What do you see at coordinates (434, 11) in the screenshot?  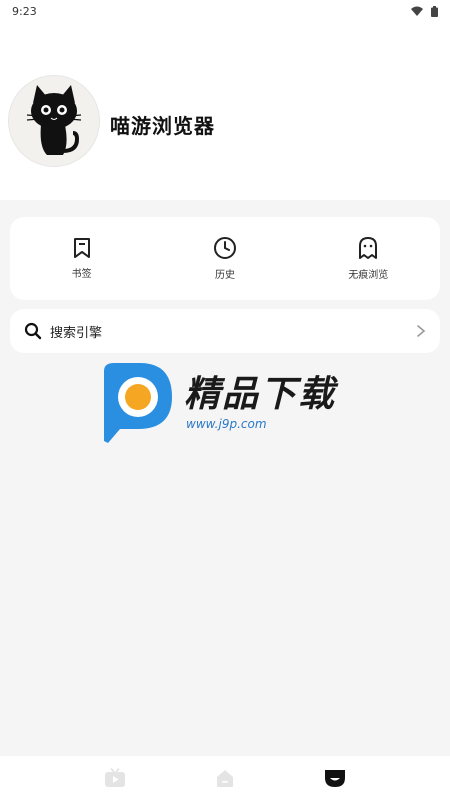 I see `battery-icon` at bounding box center [434, 11].